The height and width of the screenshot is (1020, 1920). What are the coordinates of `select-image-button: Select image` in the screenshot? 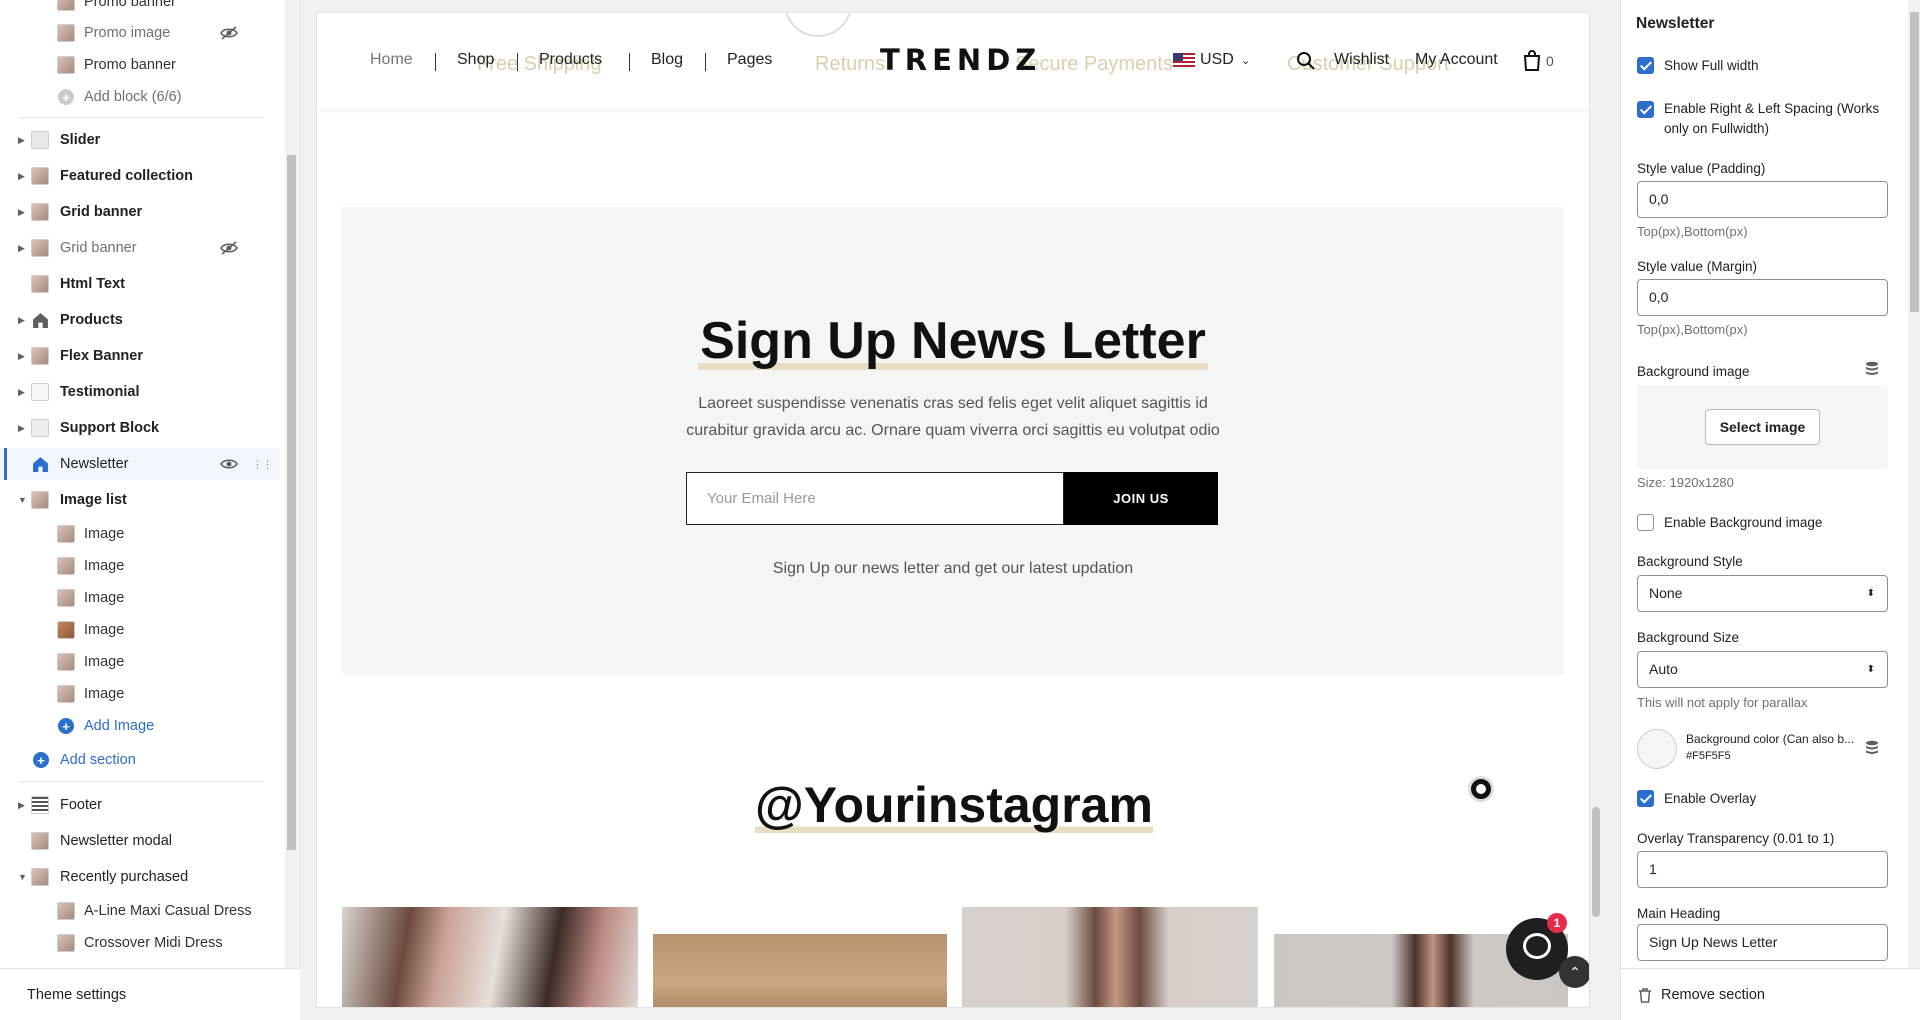 It's located at (1762, 427).